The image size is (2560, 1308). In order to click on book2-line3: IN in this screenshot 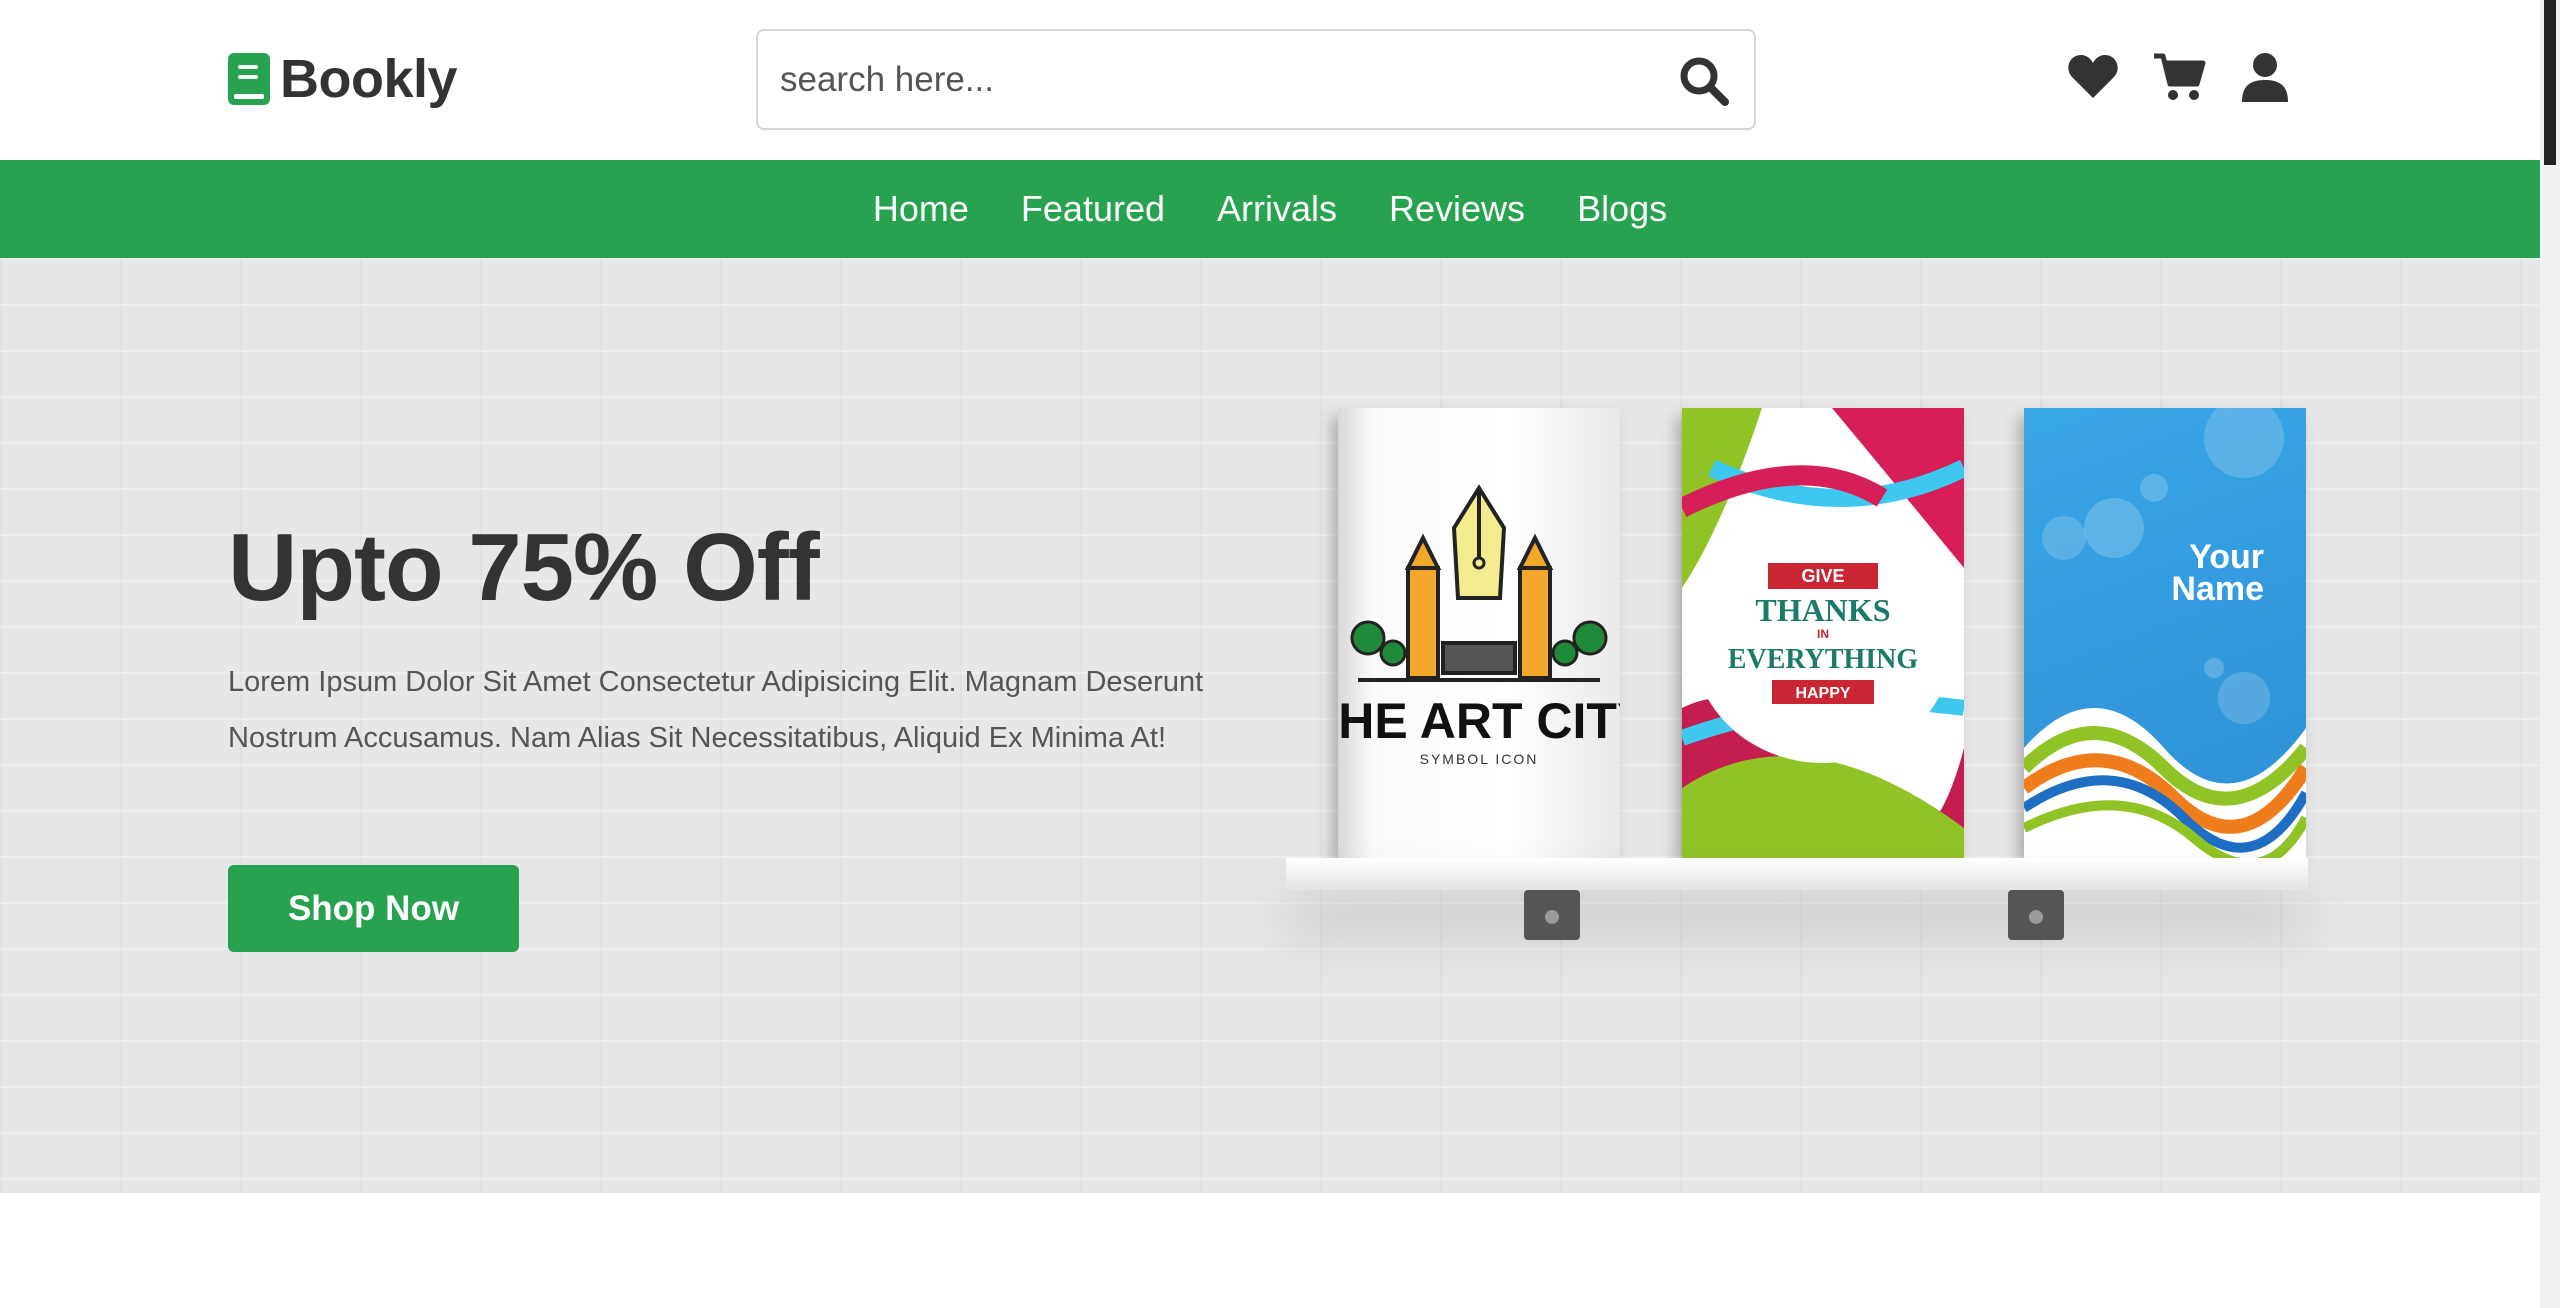, I will do `click(1823, 634)`.